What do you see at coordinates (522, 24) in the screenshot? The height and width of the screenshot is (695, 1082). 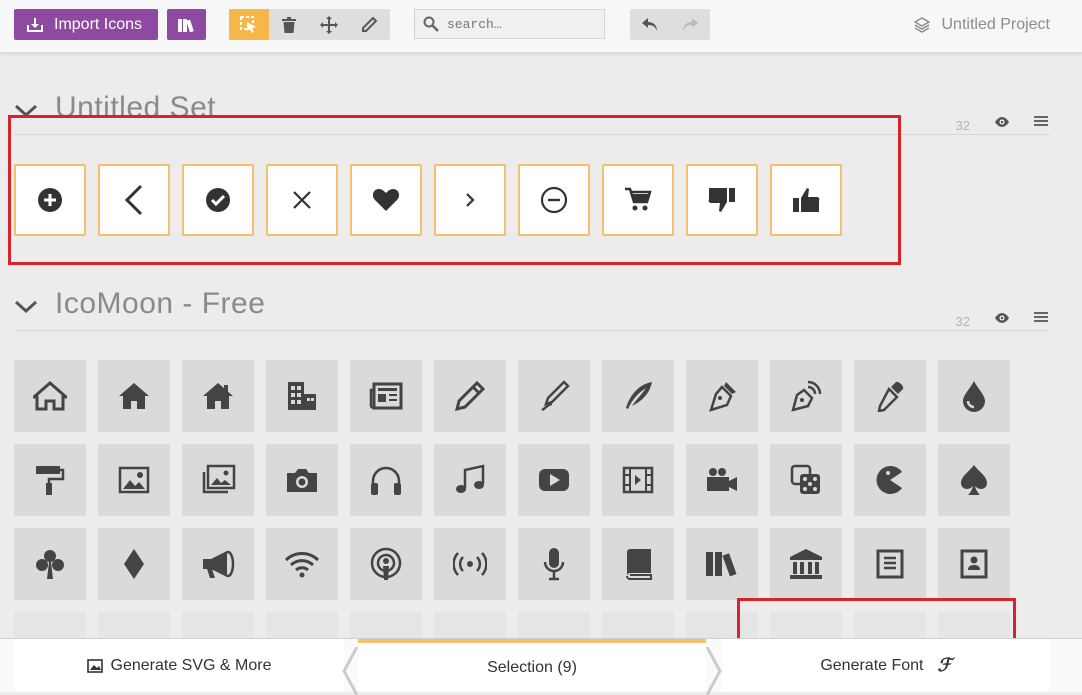 I see `search-input` at bounding box center [522, 24].